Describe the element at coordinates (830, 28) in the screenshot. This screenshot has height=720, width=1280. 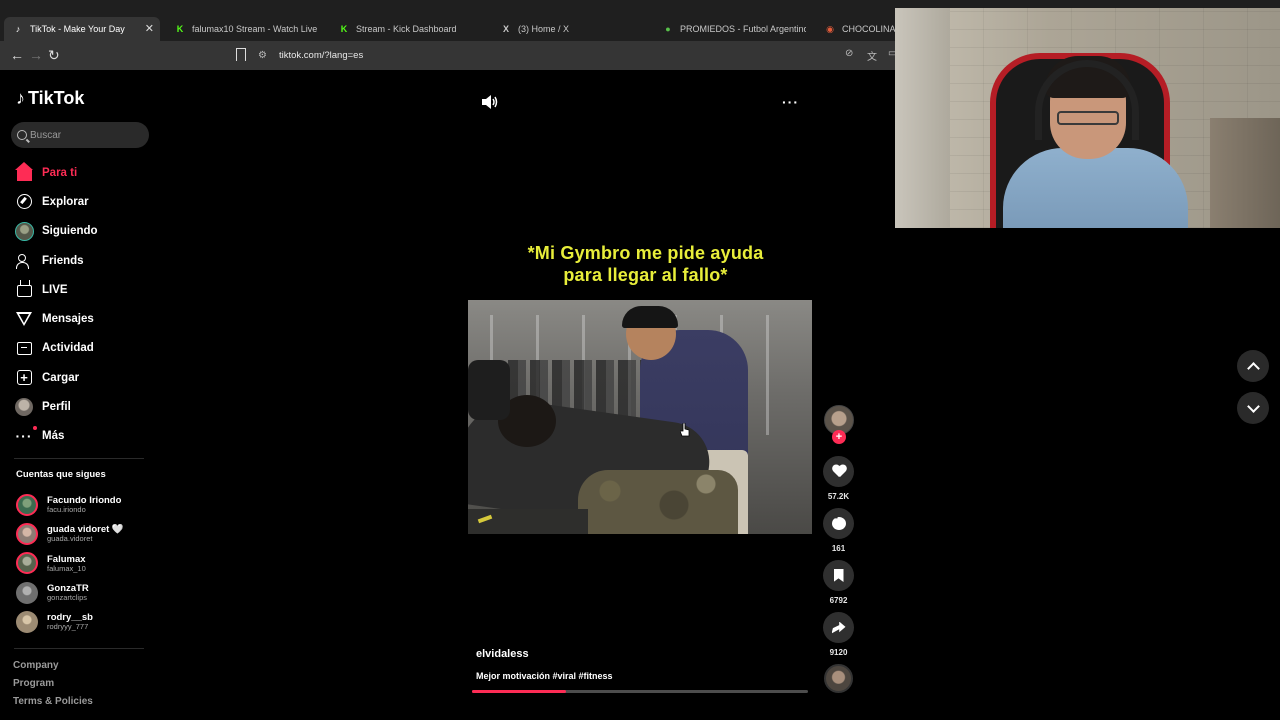
I see `record-icon: ◉` at that location.